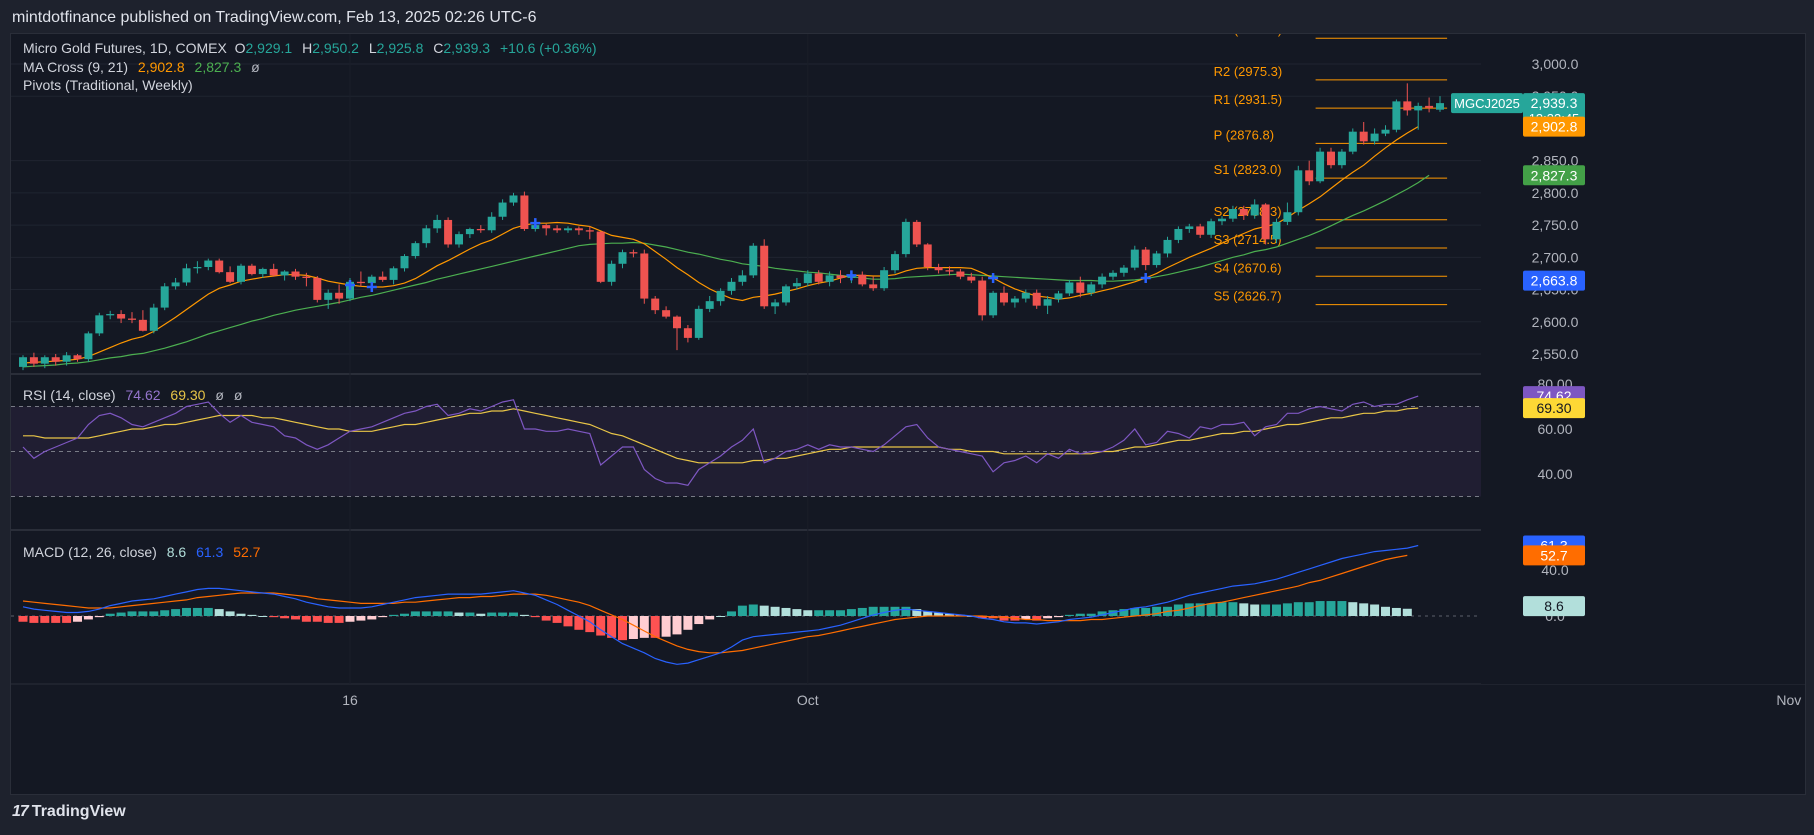 Image resolution: width=1814 pixels, height=835 pixels. Describe the element at coordinates (1554, 474) in the screenshot. I see `rsi-tick-label: 40.00` at that location.